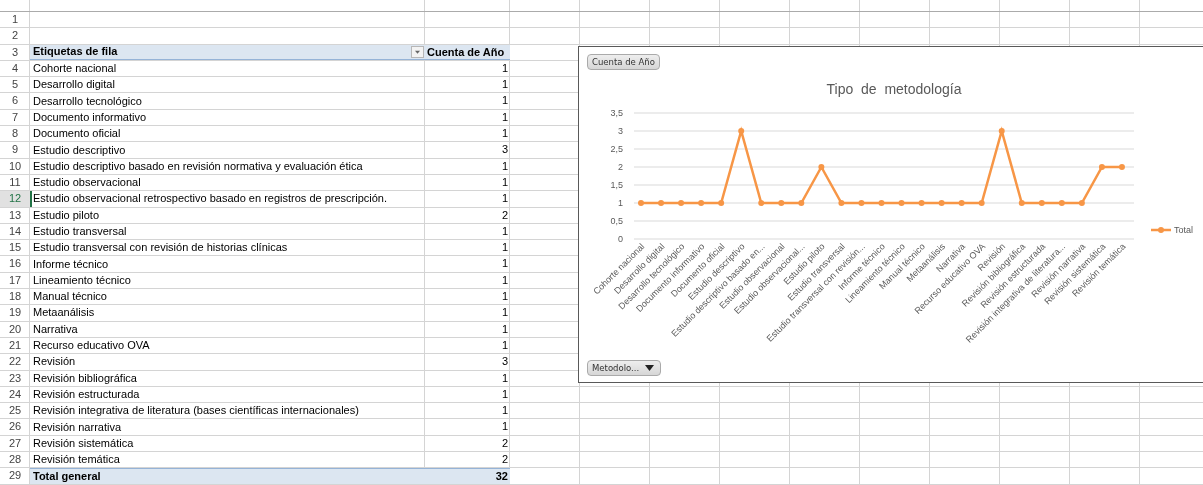  What do you see at coordinates (15, 313) in the screenshot?
I see `row-number: 19` at bounding box center [15, 313].